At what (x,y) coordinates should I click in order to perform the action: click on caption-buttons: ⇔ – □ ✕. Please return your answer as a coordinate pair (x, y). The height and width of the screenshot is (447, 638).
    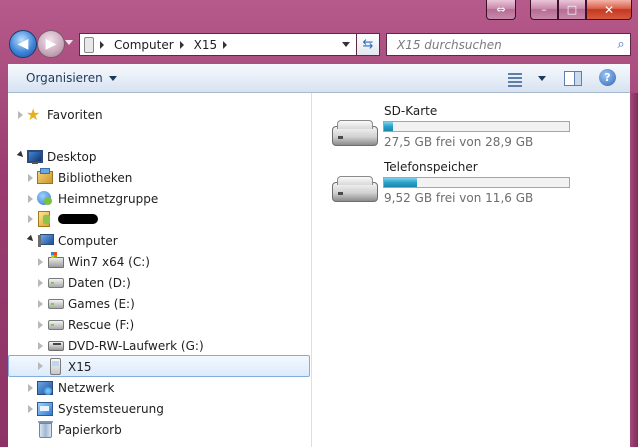
    Looking at the image, I should click on (559, 10).